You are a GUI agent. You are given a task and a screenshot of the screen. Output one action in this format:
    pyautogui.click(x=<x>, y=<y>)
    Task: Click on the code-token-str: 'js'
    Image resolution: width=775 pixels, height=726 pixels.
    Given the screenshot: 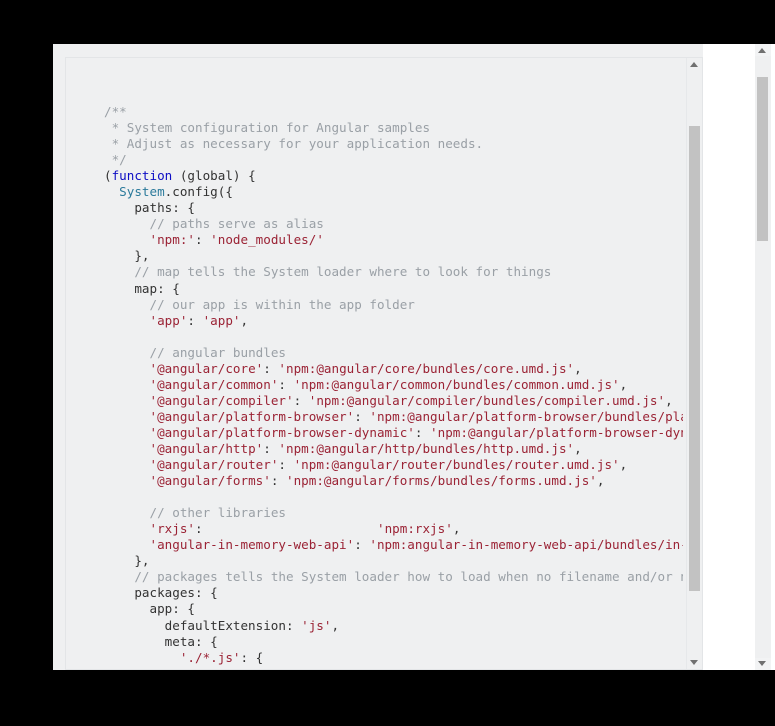 What is the action you would take?
    pyautogui.click(x=316, y=625)
    